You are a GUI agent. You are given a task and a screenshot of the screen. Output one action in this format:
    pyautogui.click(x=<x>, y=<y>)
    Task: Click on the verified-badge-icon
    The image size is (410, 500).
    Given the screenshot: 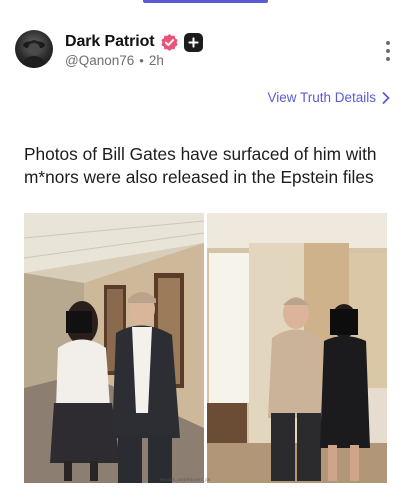 What is the action you would take?
    pyautogui.click(x=169, y=42)
    